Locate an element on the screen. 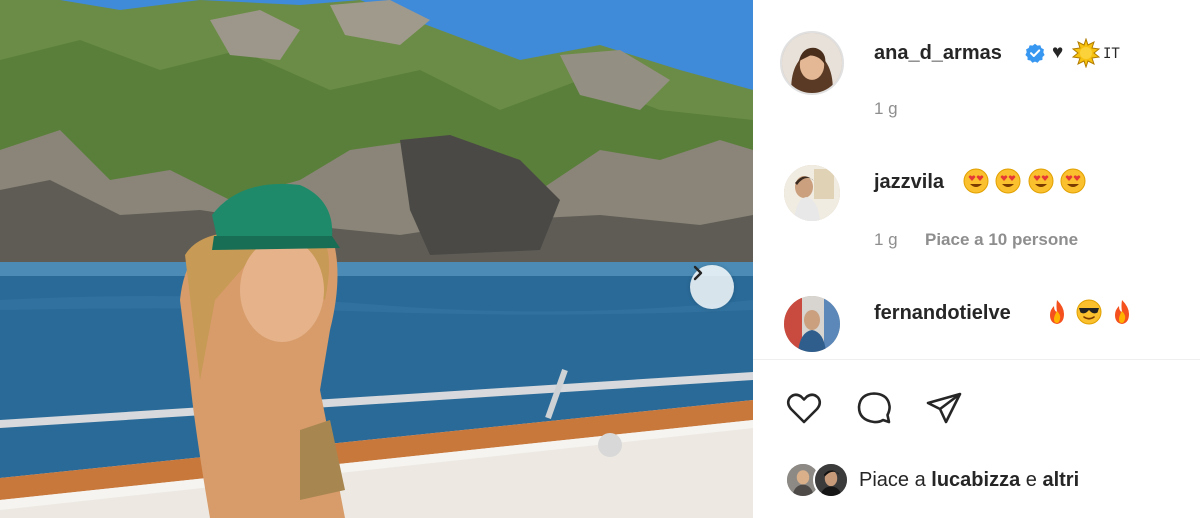 This screenshot has height=518, width=1200. owner-avatar is located at coordinates (812, 63).